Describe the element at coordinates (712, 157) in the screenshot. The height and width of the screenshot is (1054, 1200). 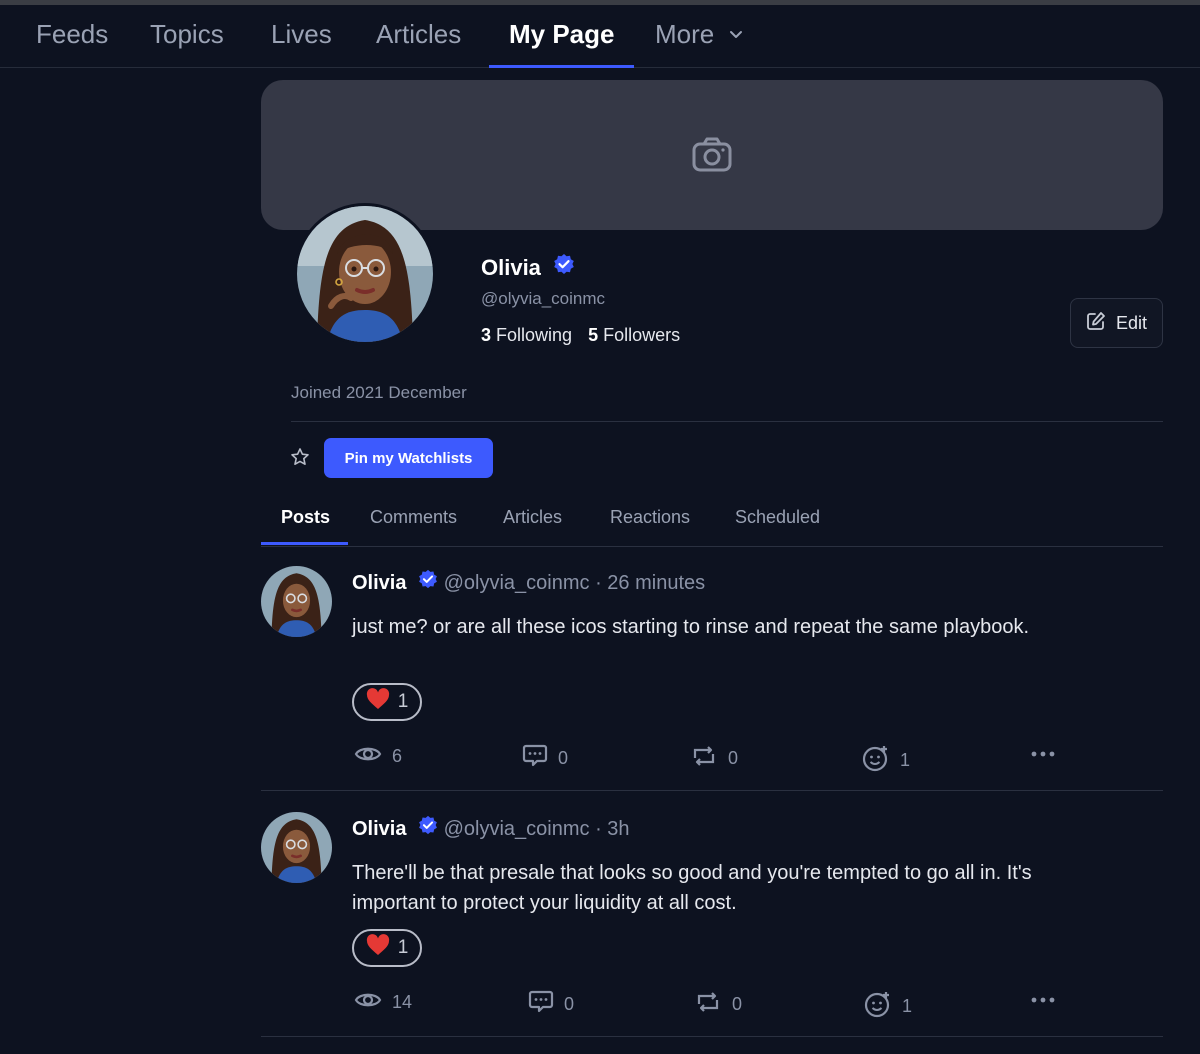
I see `camera-icon` at that location.